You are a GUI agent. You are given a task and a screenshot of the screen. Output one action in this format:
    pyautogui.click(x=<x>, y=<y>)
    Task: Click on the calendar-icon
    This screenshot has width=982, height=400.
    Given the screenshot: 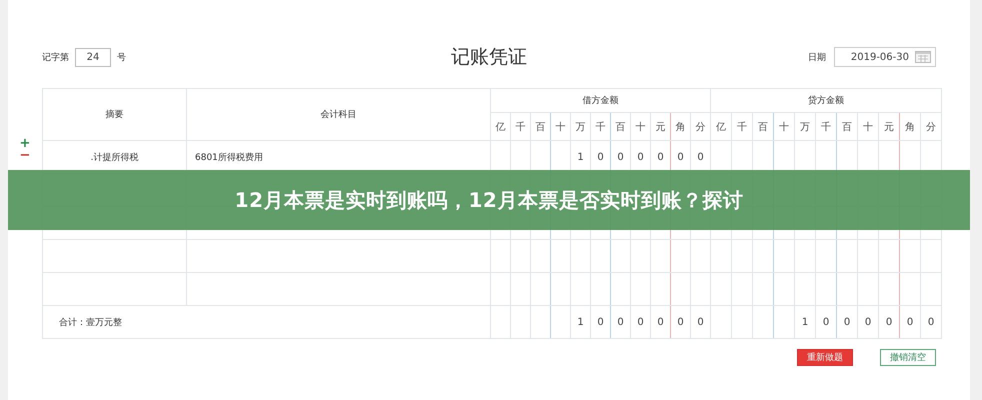 What is the action you would take?
    pyautogui.click(x=923, y=57)
    